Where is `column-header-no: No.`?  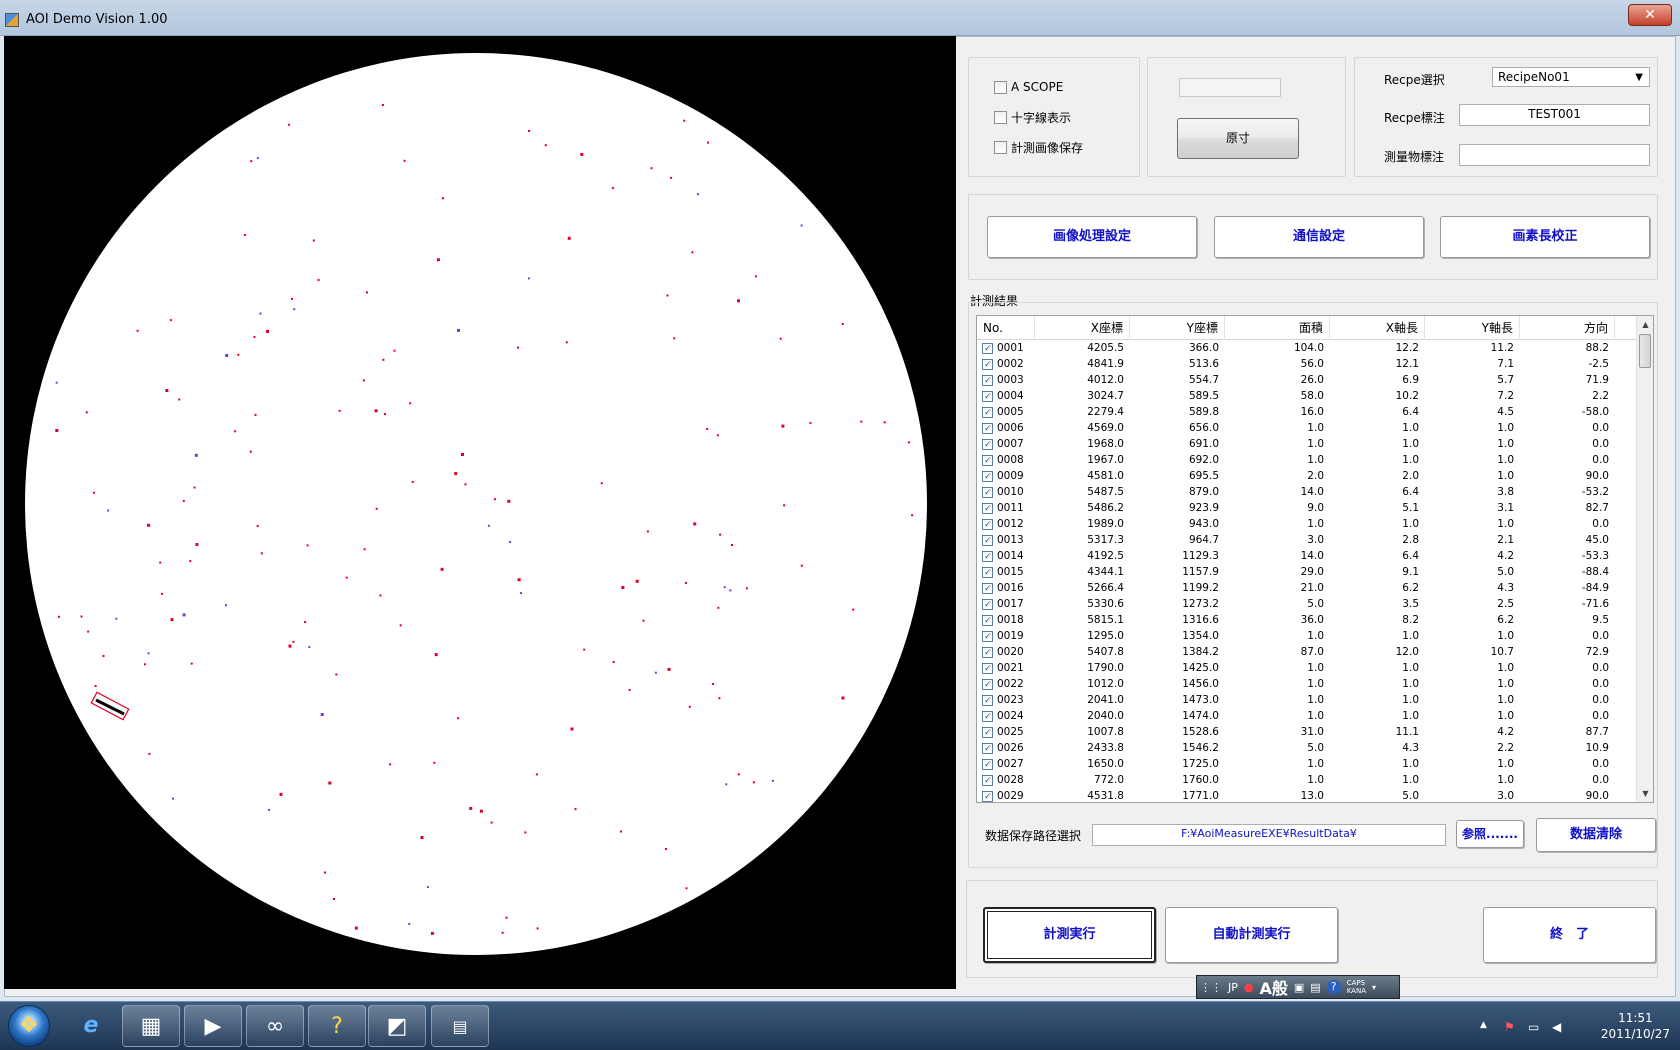 column-header-no: No. is located at coordinates (1006, 328).